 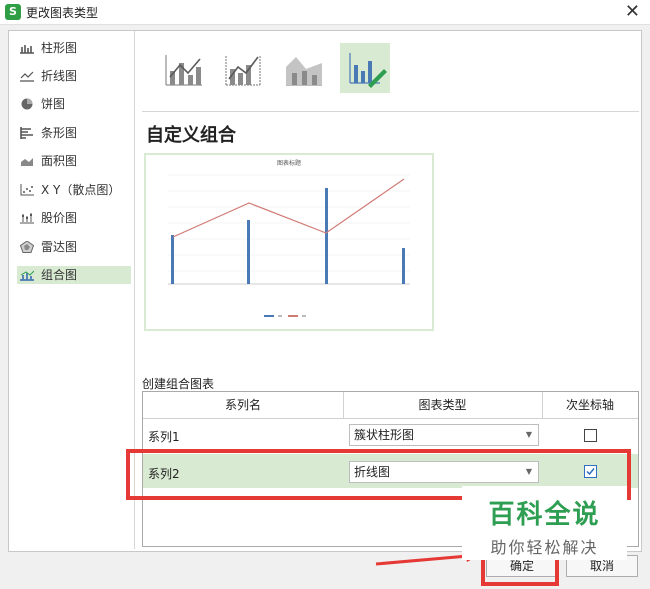 I want to click on combo-chart-icon, so click(x=27, y=275).